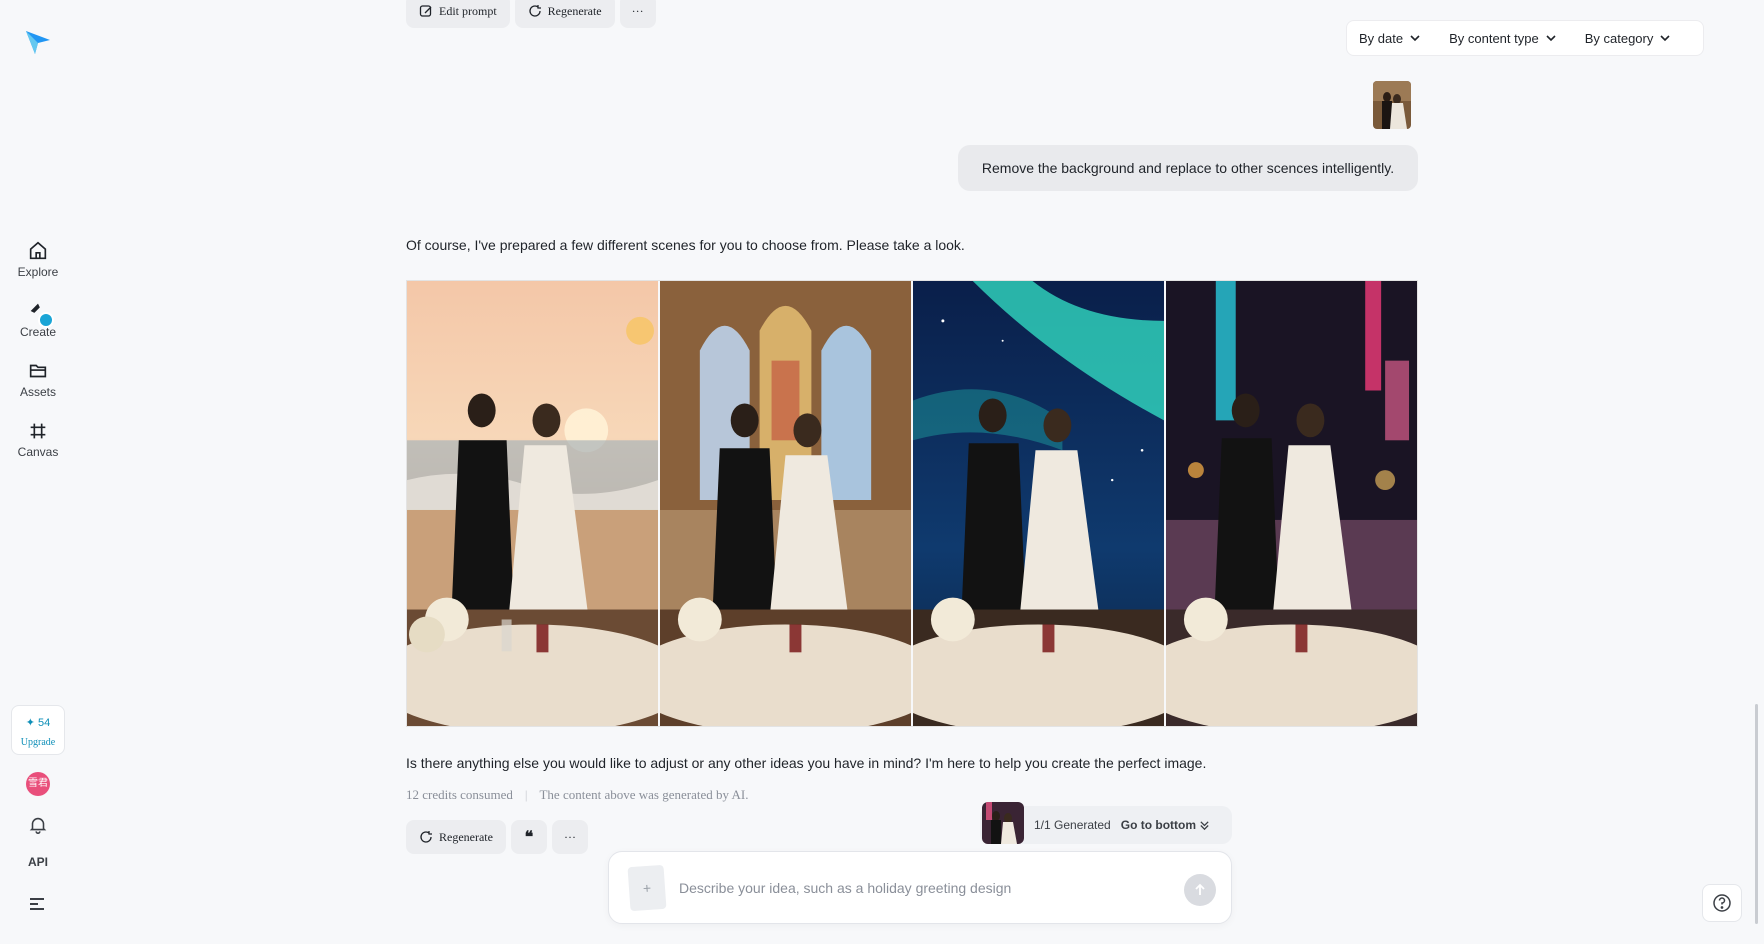 This screenshot has height=944, width=1764. What do you see at coordinates (1158, 825) in the screenshot?
I see `go-to-bottom-label: Go to bottom` at bounding box center [1158, 825].